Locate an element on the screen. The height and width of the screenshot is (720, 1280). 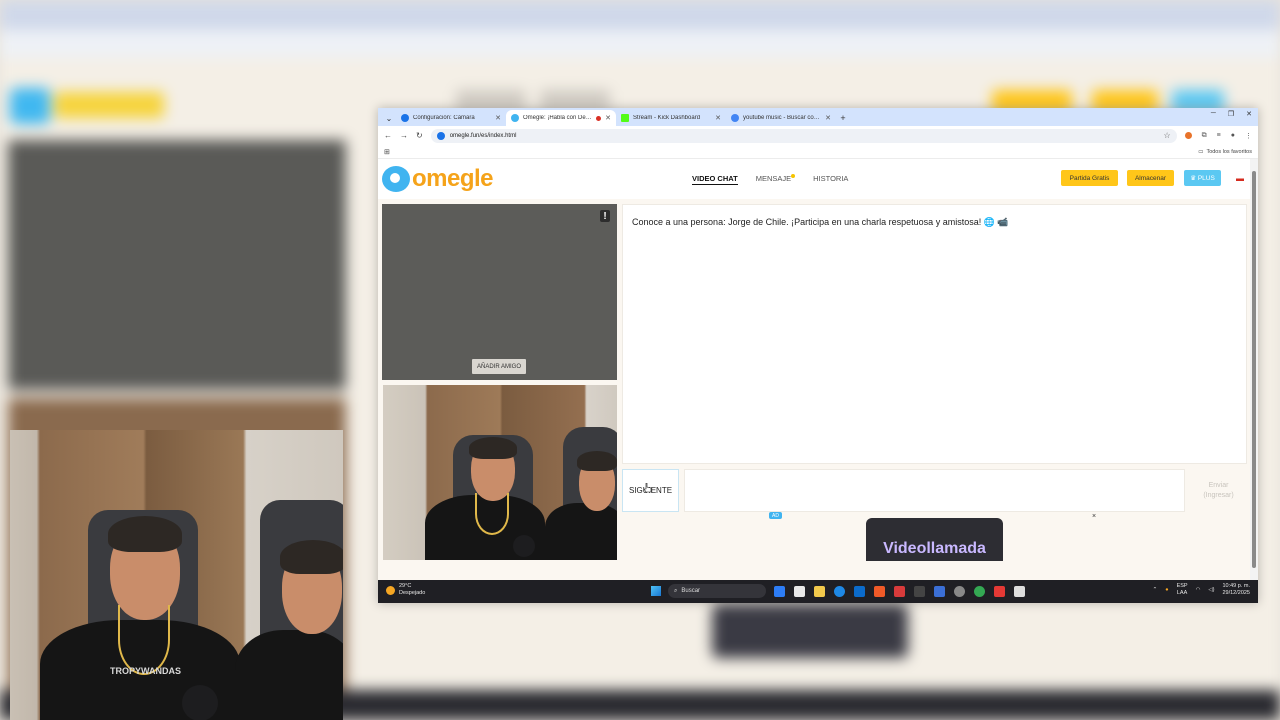
nav-mensaje: MENSAJE is located at coordinates (775, 179).